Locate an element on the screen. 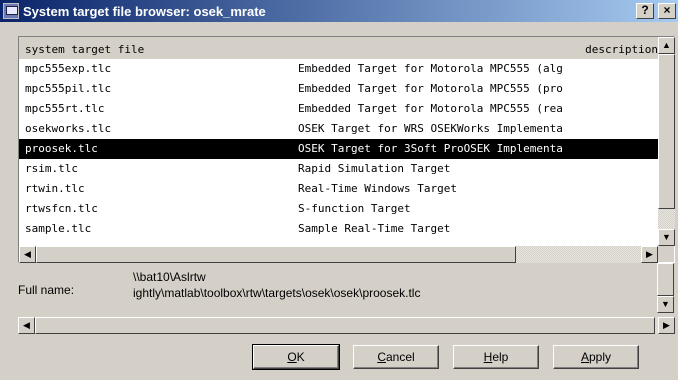  vertical-scroll-thumb is located at coordinates (666, 131).